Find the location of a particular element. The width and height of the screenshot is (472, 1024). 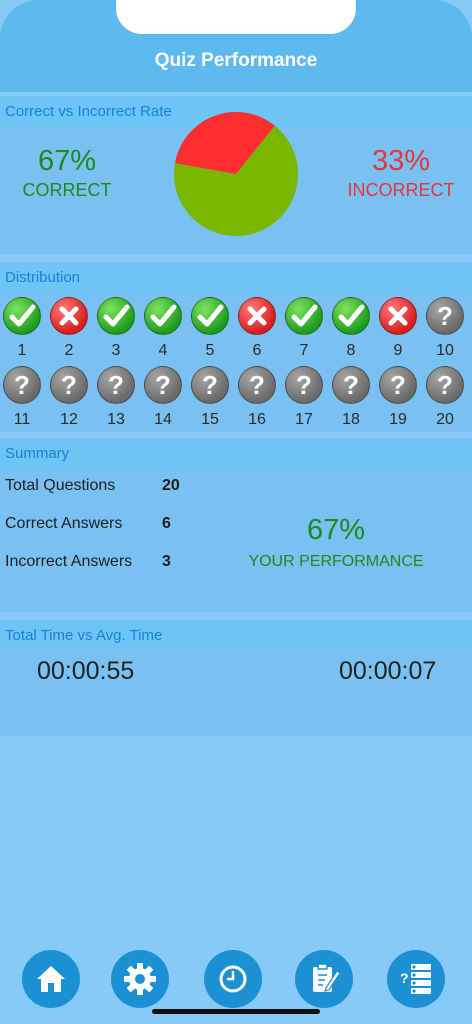

notes-button is located at coordinates (324, 979).